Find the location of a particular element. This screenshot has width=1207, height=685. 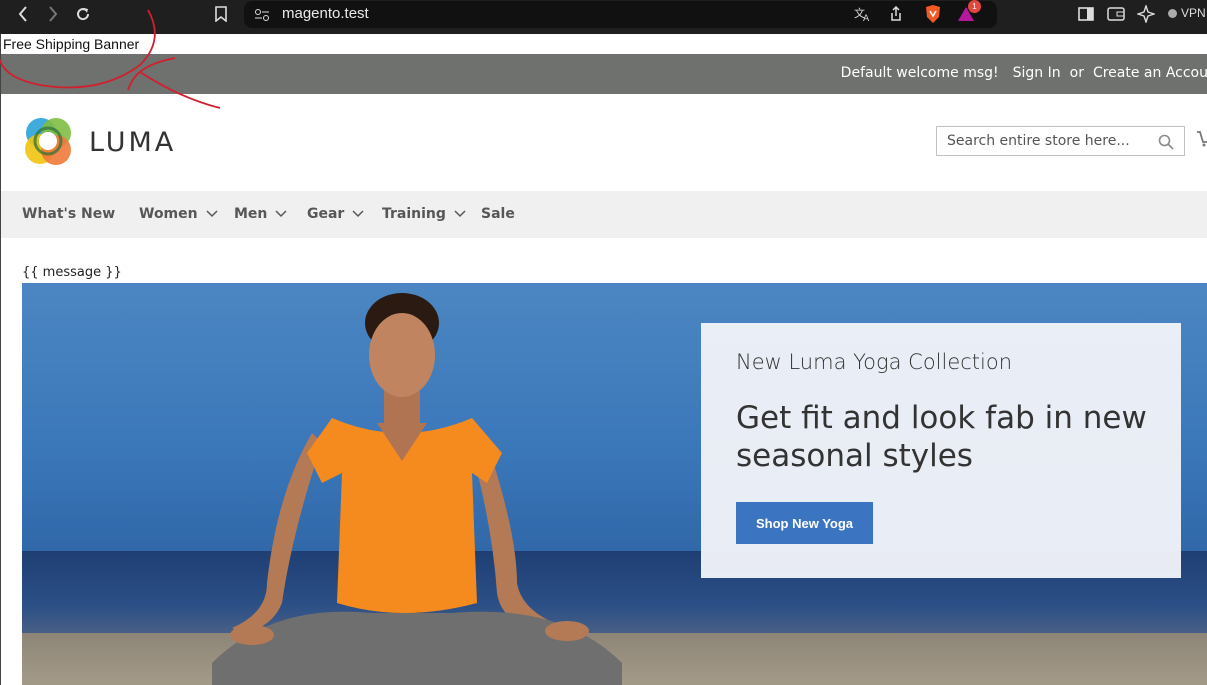

nav-label: Training is located at coordinates (414, 214).